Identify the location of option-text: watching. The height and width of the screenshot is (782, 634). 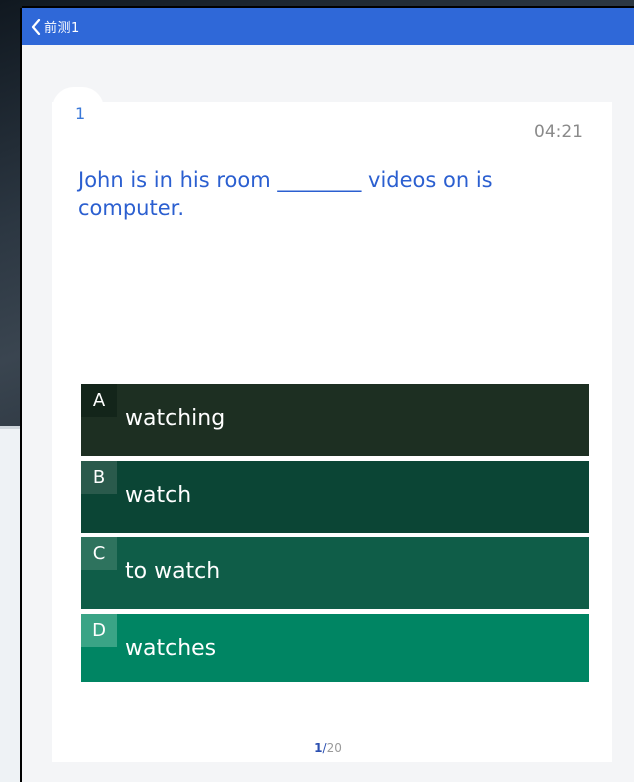
(175, 418).